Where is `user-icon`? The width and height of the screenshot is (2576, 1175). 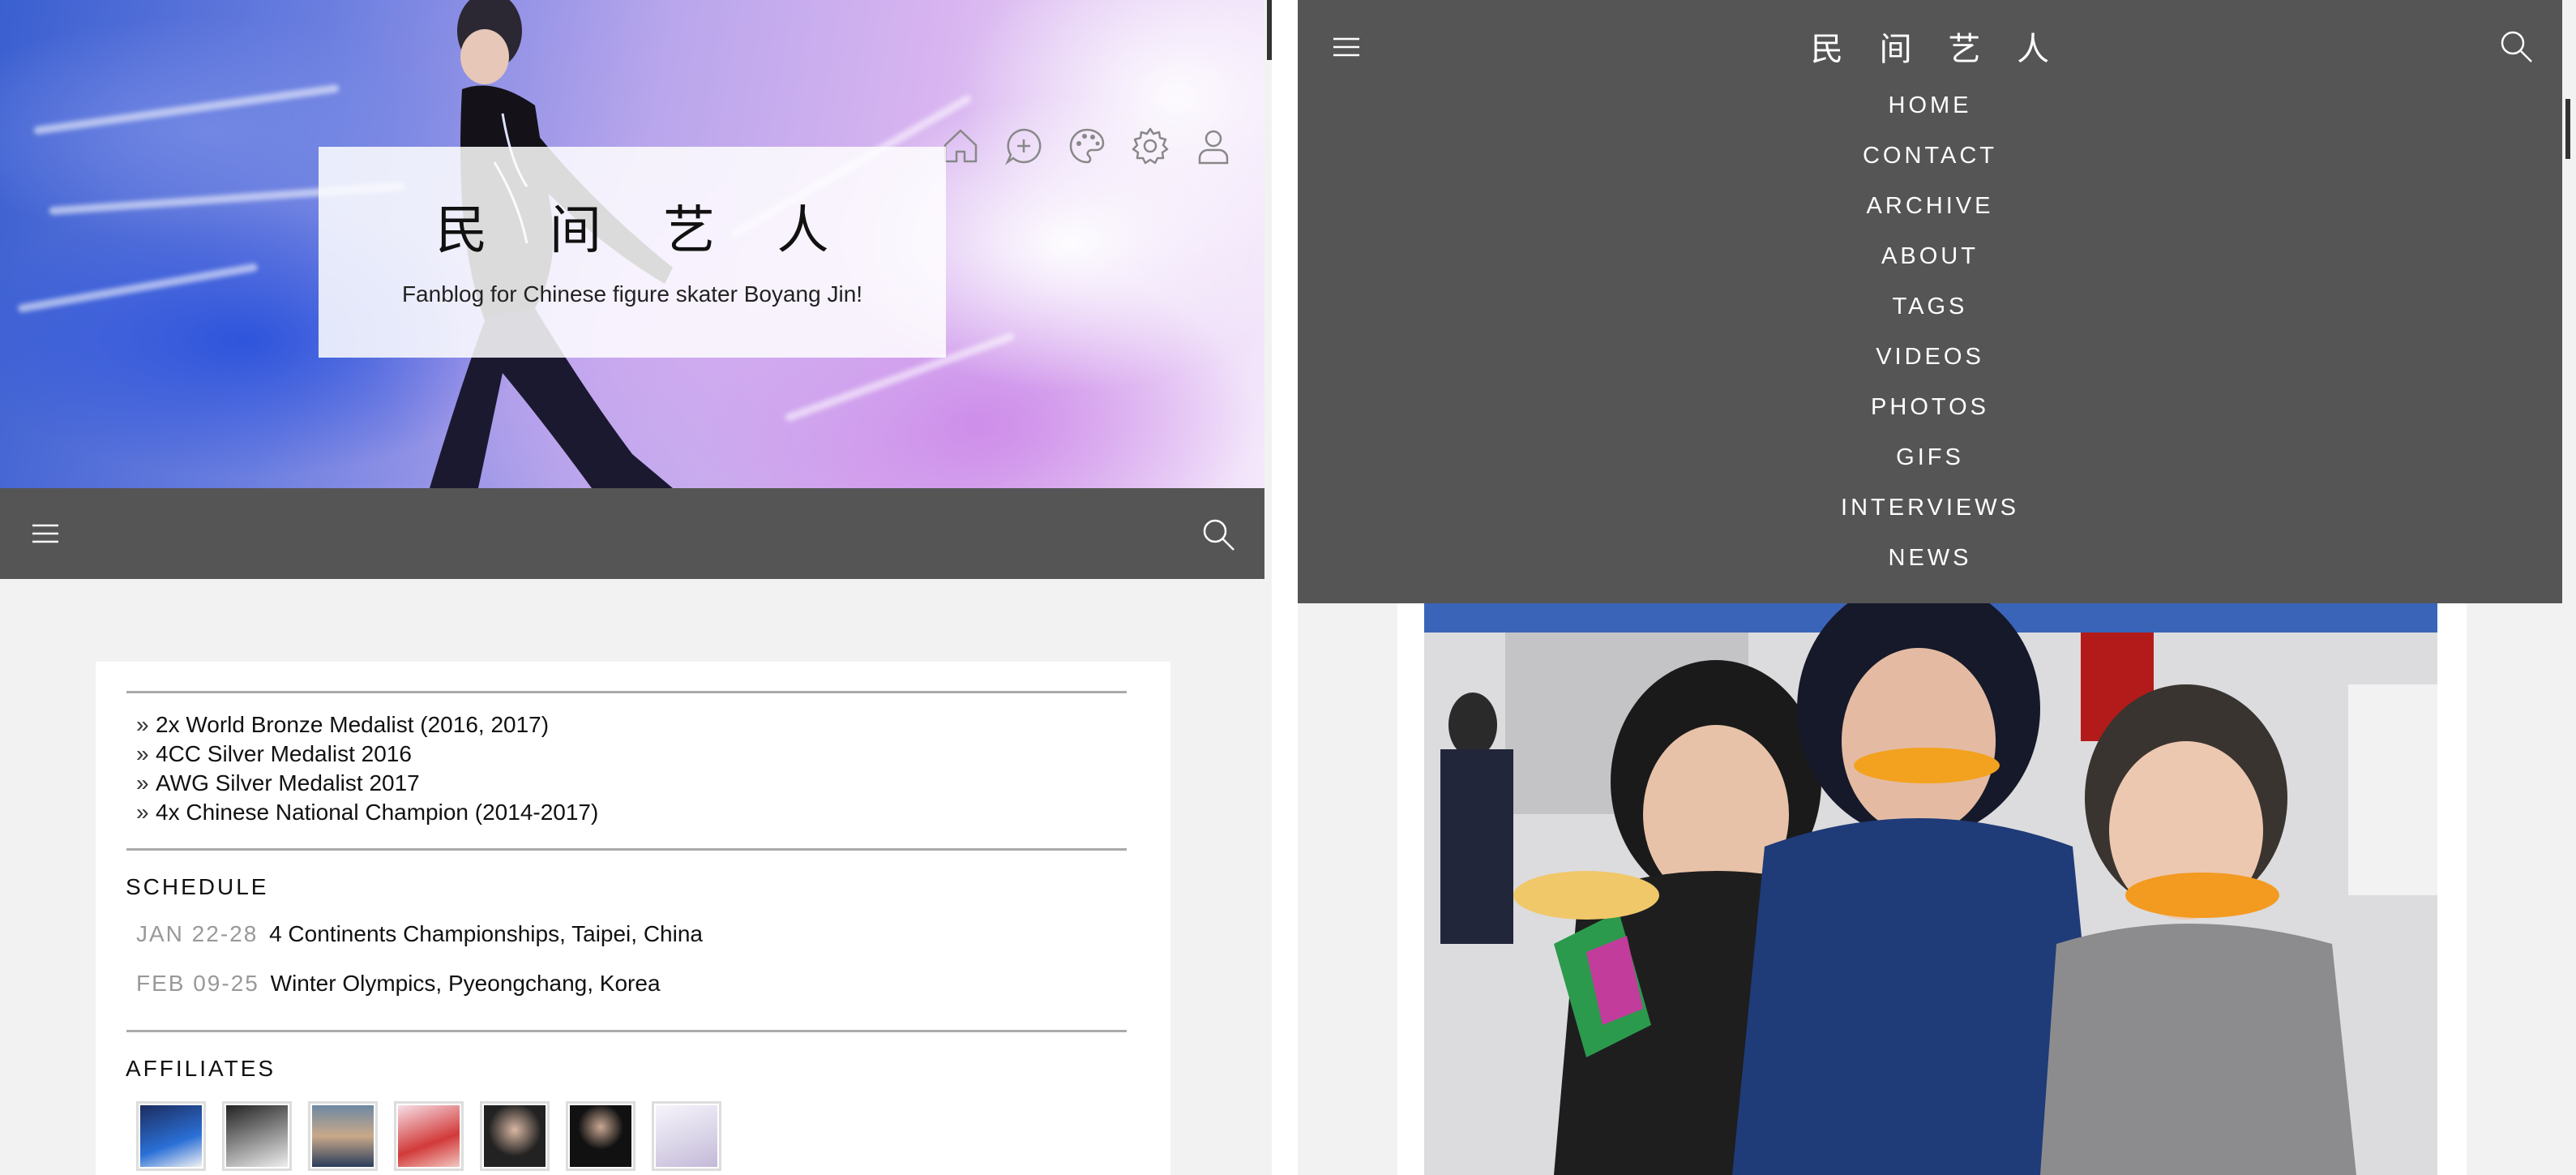
user-icon is located at coordinates (1213, 146).